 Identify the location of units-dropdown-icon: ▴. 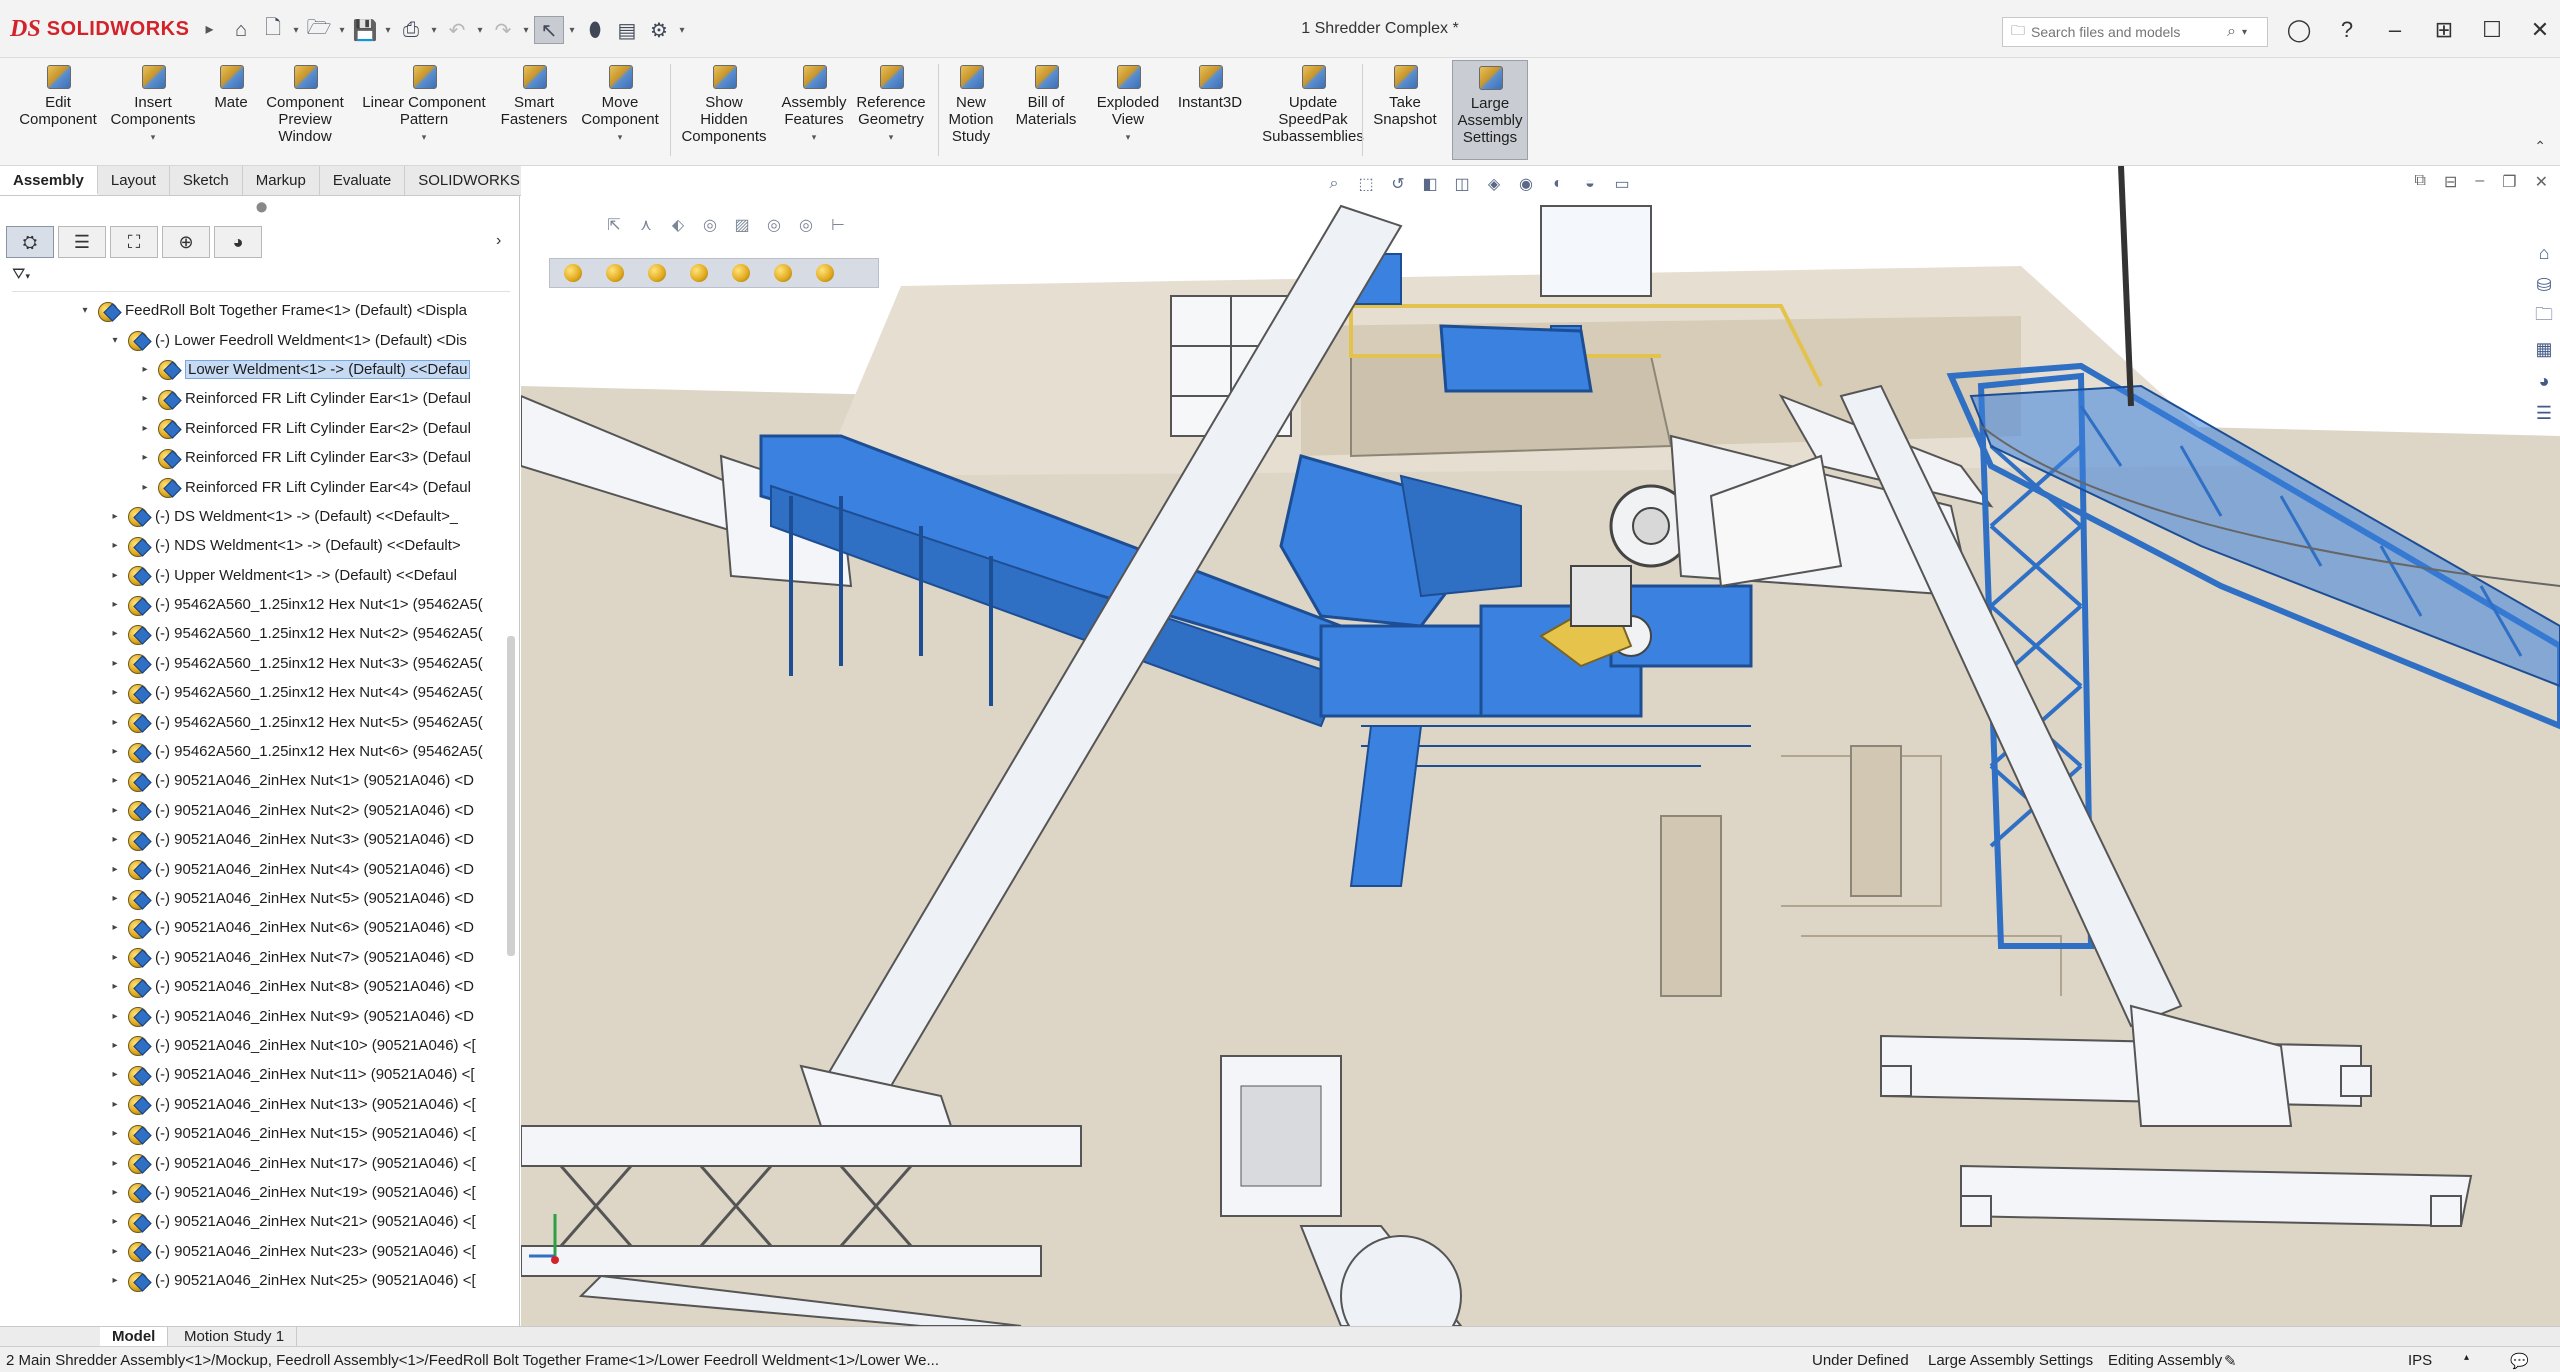
(2466, 1357).